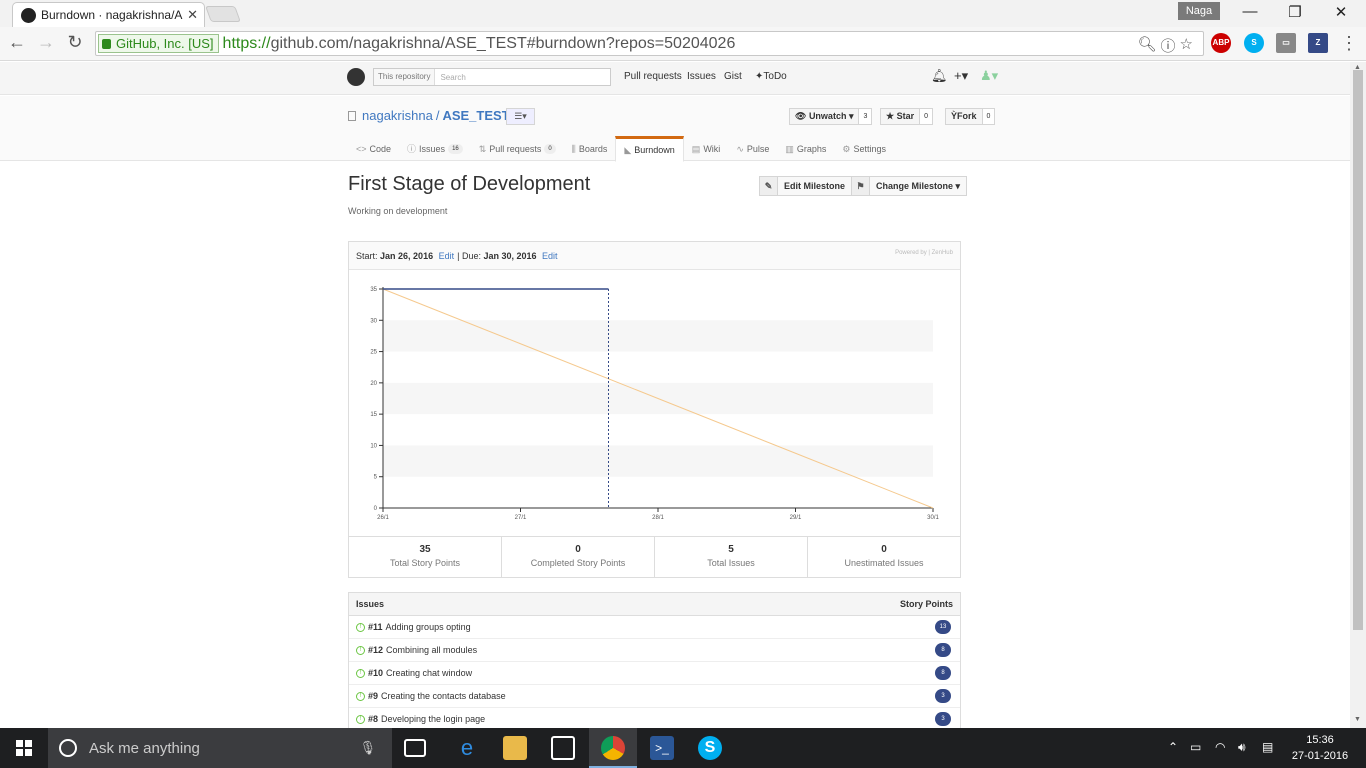 Image resolution: width=1366 pixels, height=768 pixels. I want to click on tab-graphs: ▥ Graphs, so click(805, 149).